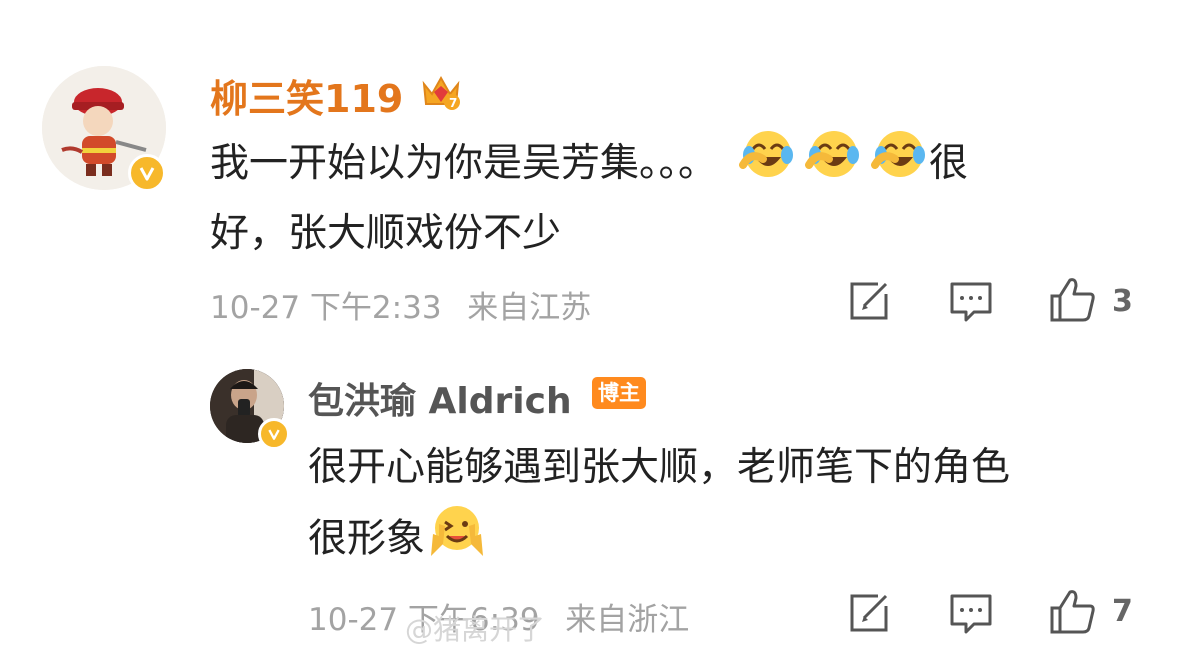 Image resolution: width=1179 pixels, height=654 pixels. I want to click on comment-text-line2: 好，张大顺戏份不少, so click(386, 233).